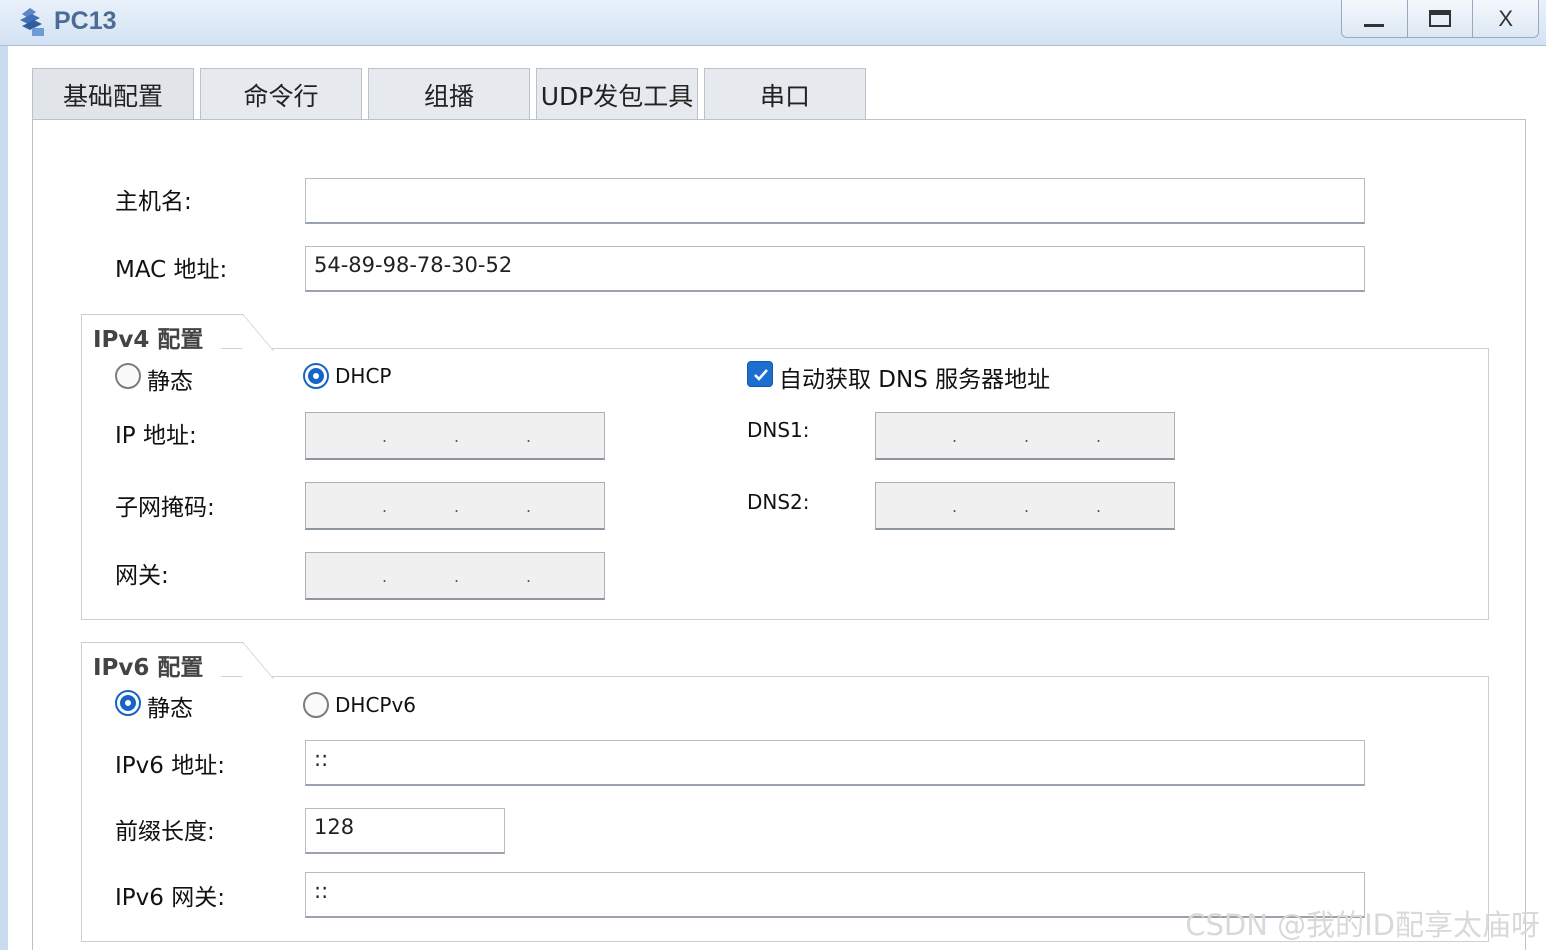 Image resolution: width=1546 pixels, height=950 pixels. Describe the element at coordinates (405, 831) in the screenshot. I see `prefix-length-input: 128` at that location.